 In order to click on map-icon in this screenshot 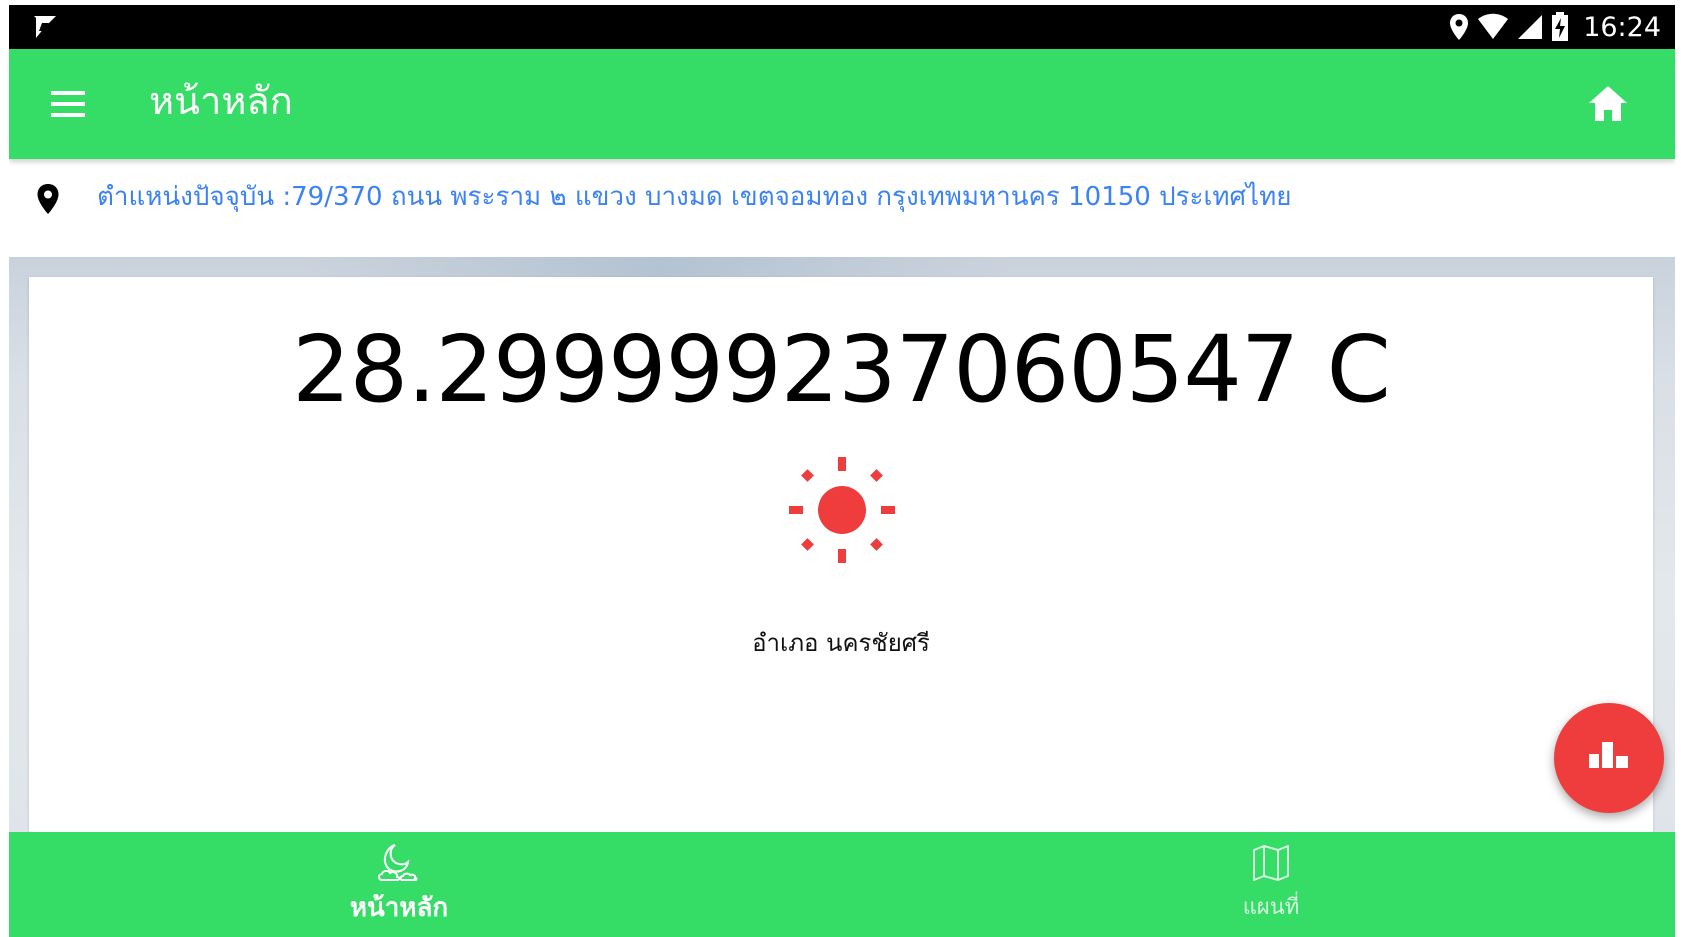, I will do `click(1271, 863)`.